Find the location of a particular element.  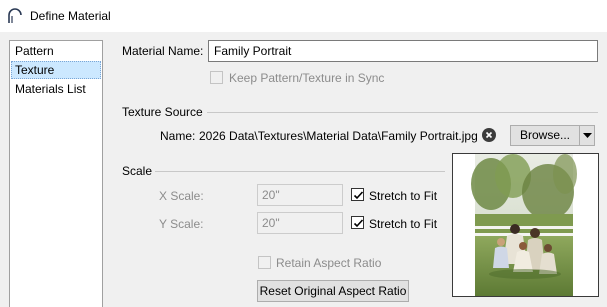

retain-aspect-label: Retain Aspect Ratio is located at coordinates (329, 263).